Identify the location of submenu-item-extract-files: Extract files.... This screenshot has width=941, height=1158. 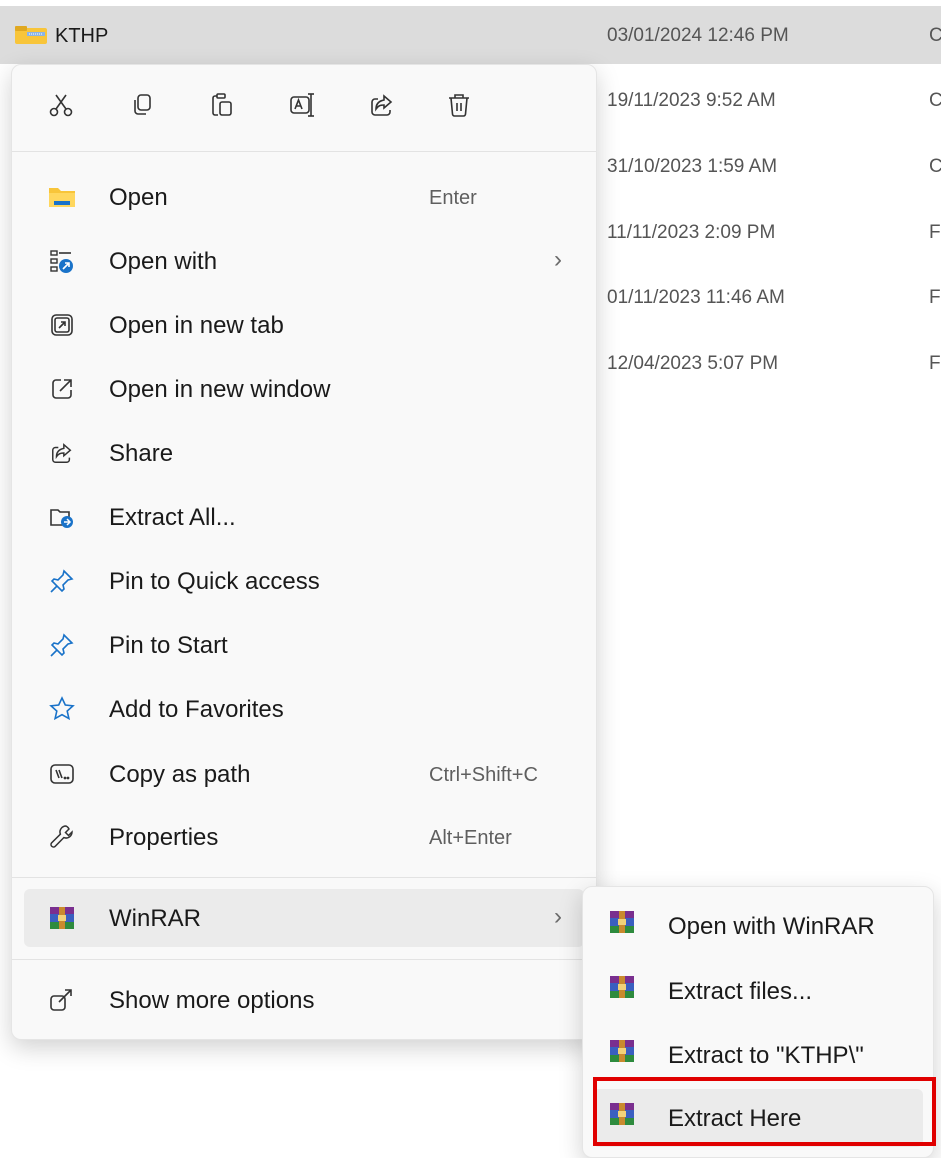
(758, 991).